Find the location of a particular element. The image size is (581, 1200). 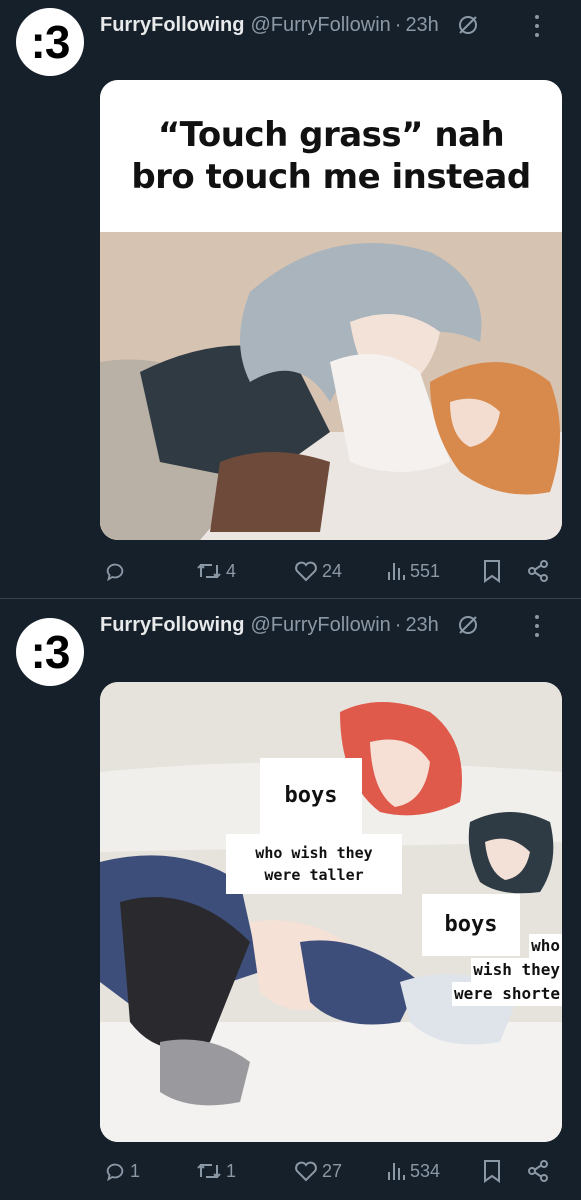

reply-button is located at coordinates (117, 571).